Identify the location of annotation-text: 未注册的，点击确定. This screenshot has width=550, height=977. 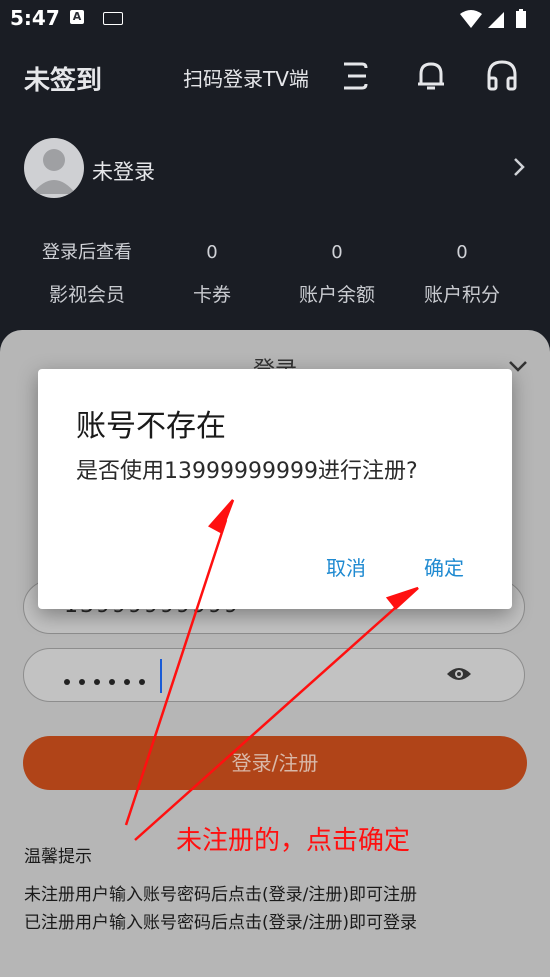
(293, 841).